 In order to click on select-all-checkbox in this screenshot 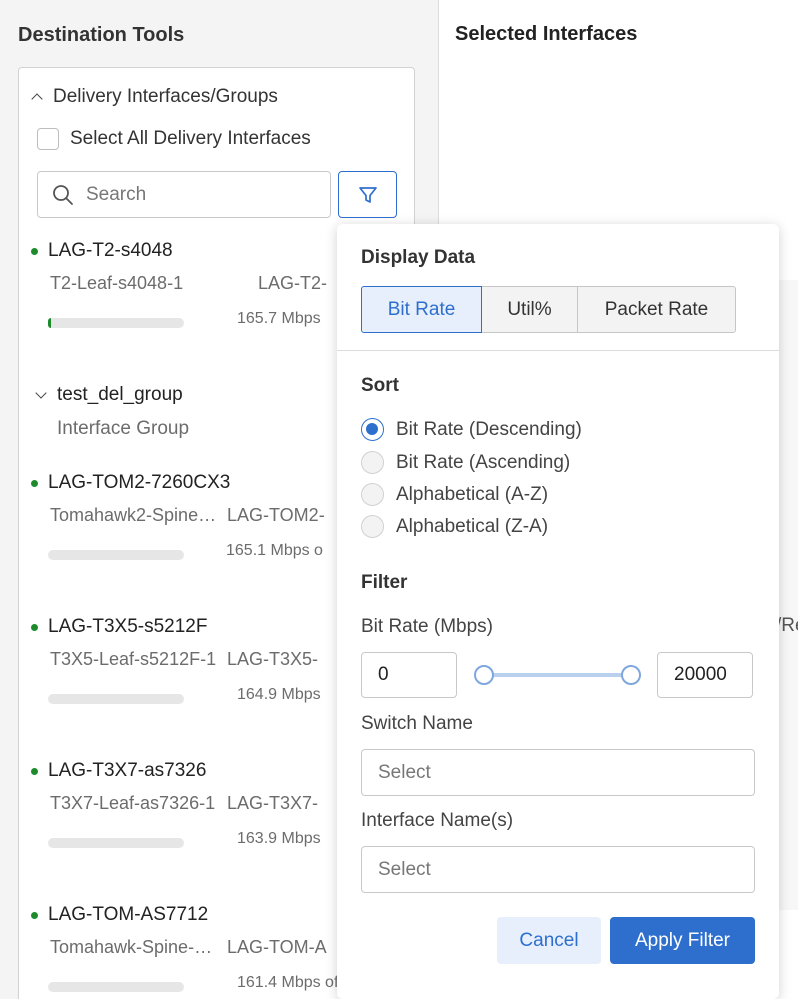, I will do `click(48, 139)`.